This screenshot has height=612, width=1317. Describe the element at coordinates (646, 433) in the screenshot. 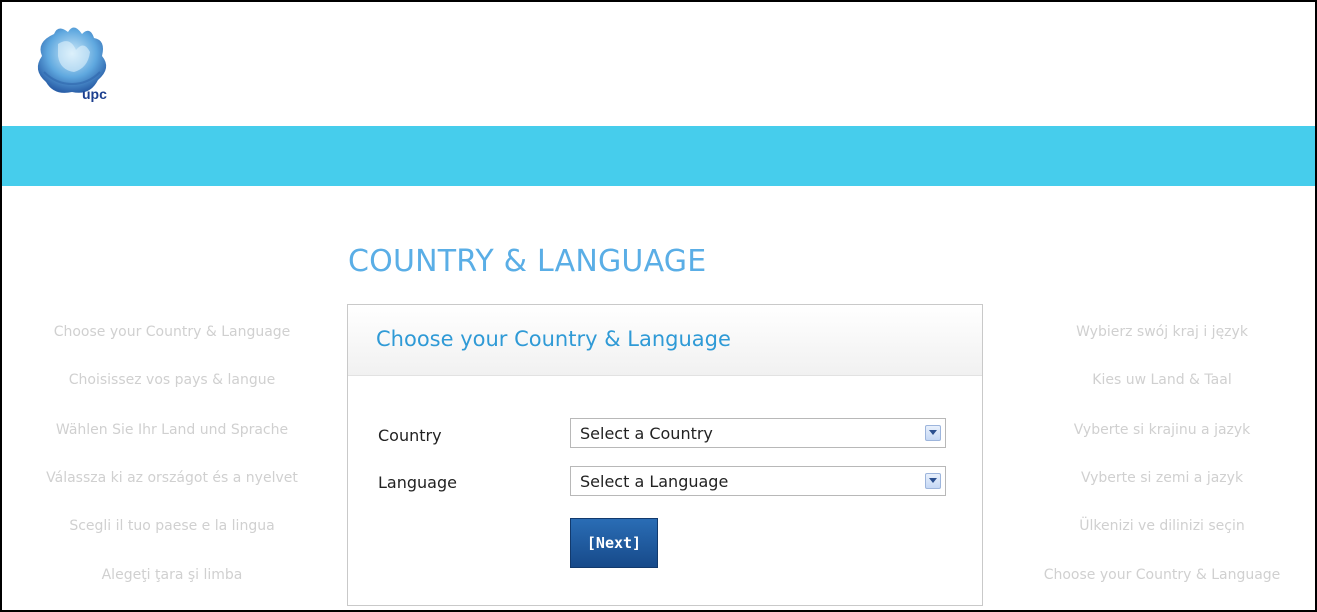

I see `country-select-value: Select a Country` at that location.